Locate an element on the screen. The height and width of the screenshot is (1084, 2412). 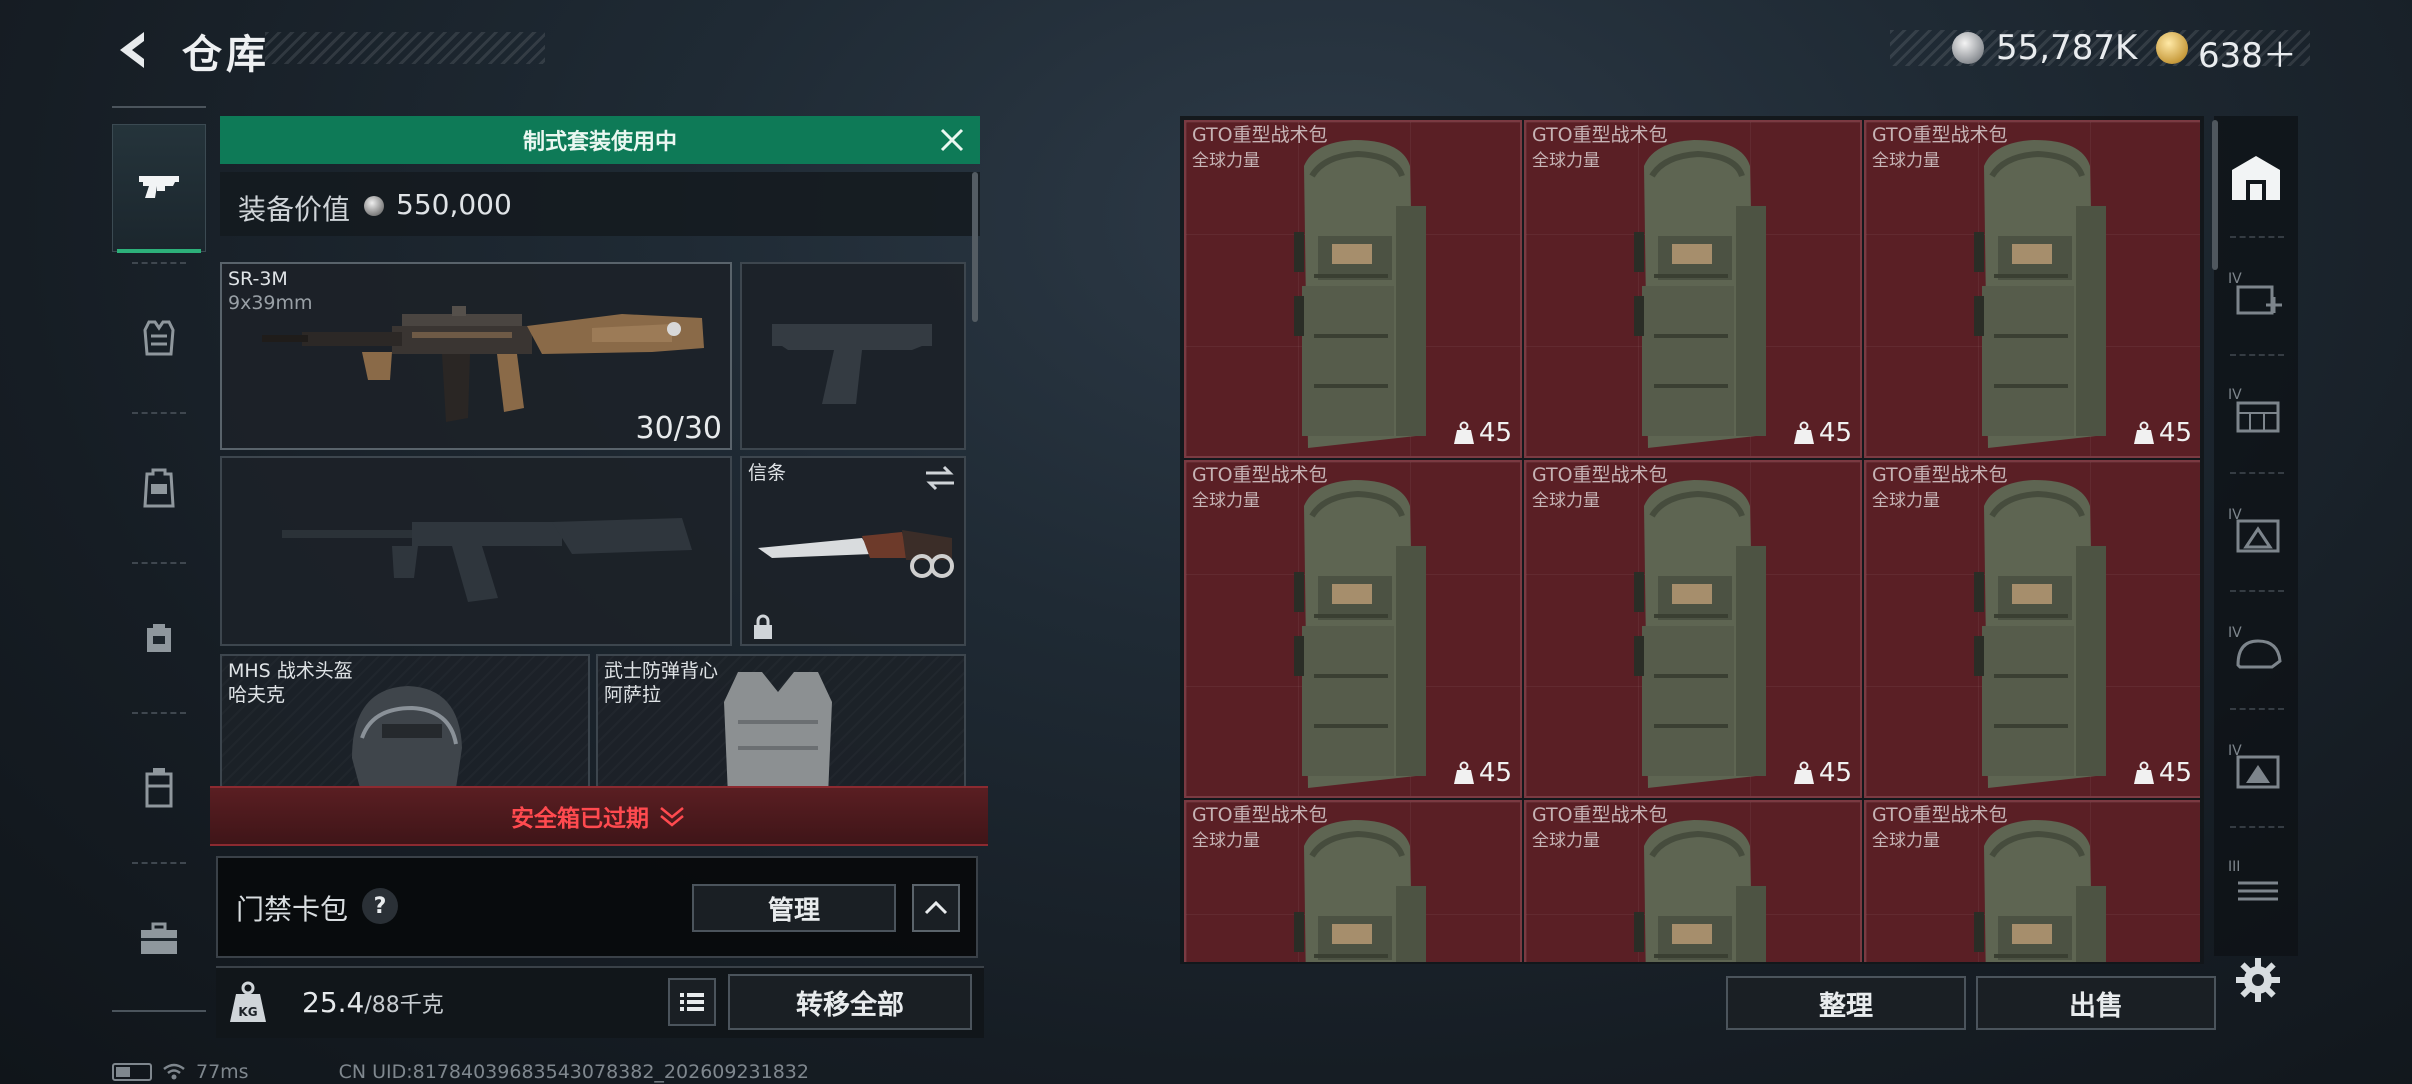
settings-gear-icon is located at coordinates (2258, 980).